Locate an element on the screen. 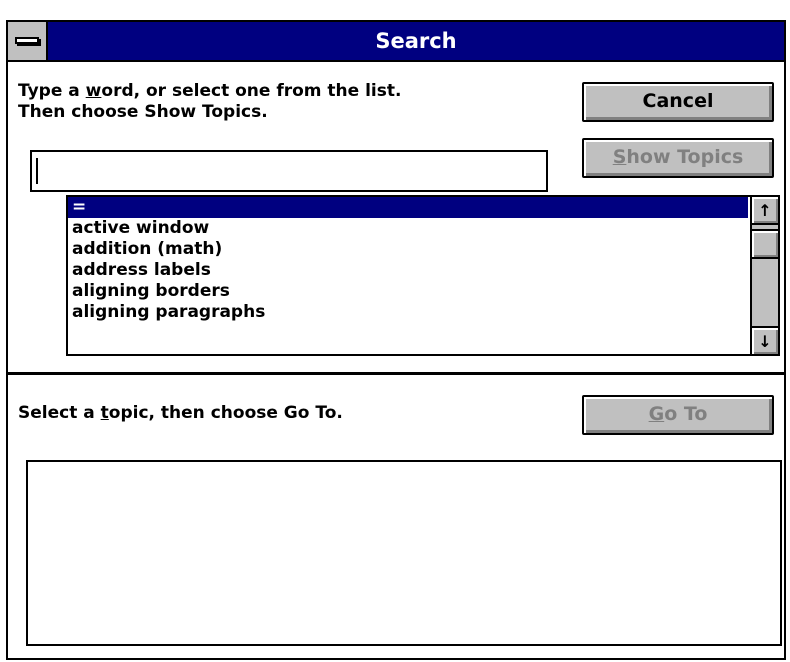  go-to-hotkey: G is located at coordinates (656, 414).